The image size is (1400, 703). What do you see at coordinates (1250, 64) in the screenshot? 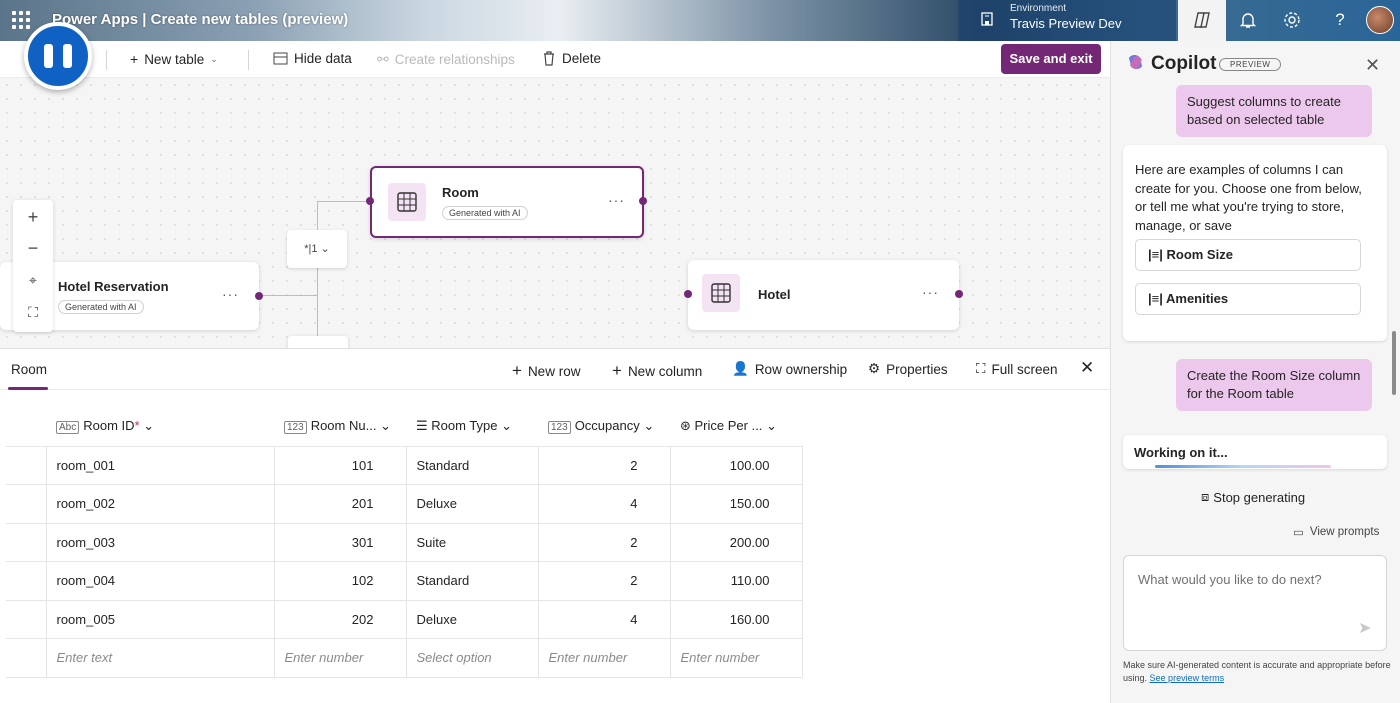
I see `preview-badge: PREVIEW` at bounding box center [1250, 64].